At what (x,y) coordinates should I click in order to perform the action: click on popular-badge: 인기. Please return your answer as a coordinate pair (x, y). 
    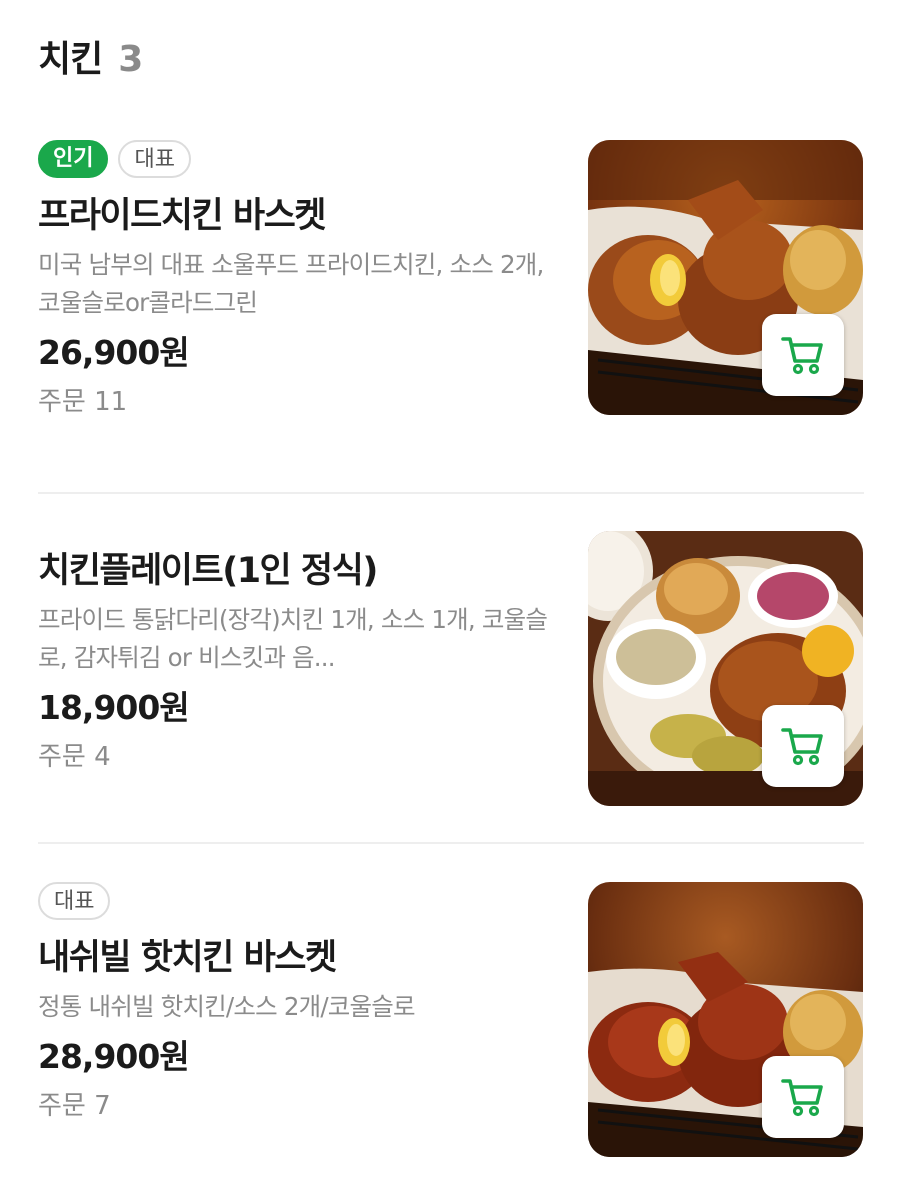
    Looking at the image, I should click on (73, 159).